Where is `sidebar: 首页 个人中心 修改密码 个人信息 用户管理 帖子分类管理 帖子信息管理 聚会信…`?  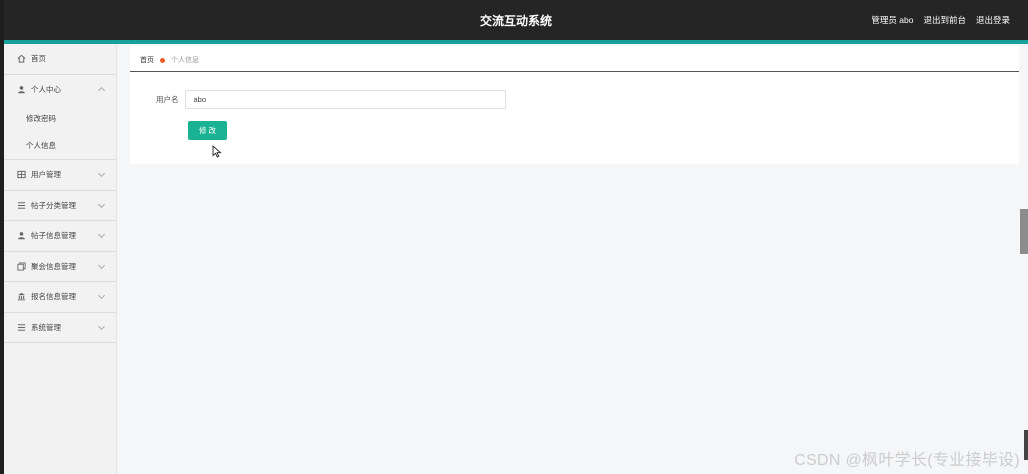 sidebar: 首页 个人中心 修改密码 个人信息 用户管理 帖子分类管理 帖子信息管理 聚会信… is located at coordinates (60, 259).